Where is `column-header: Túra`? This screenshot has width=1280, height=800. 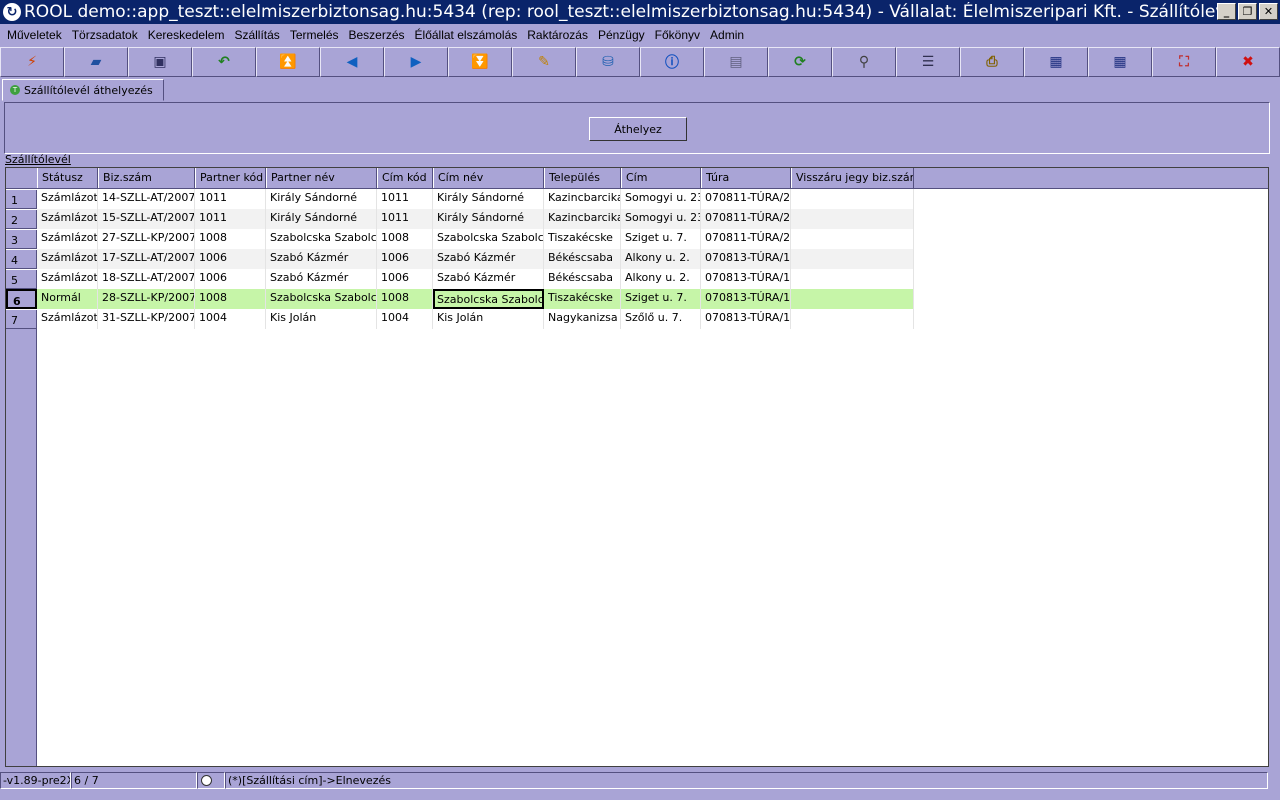
column-header: Túra is located at coordinates (746, 178).